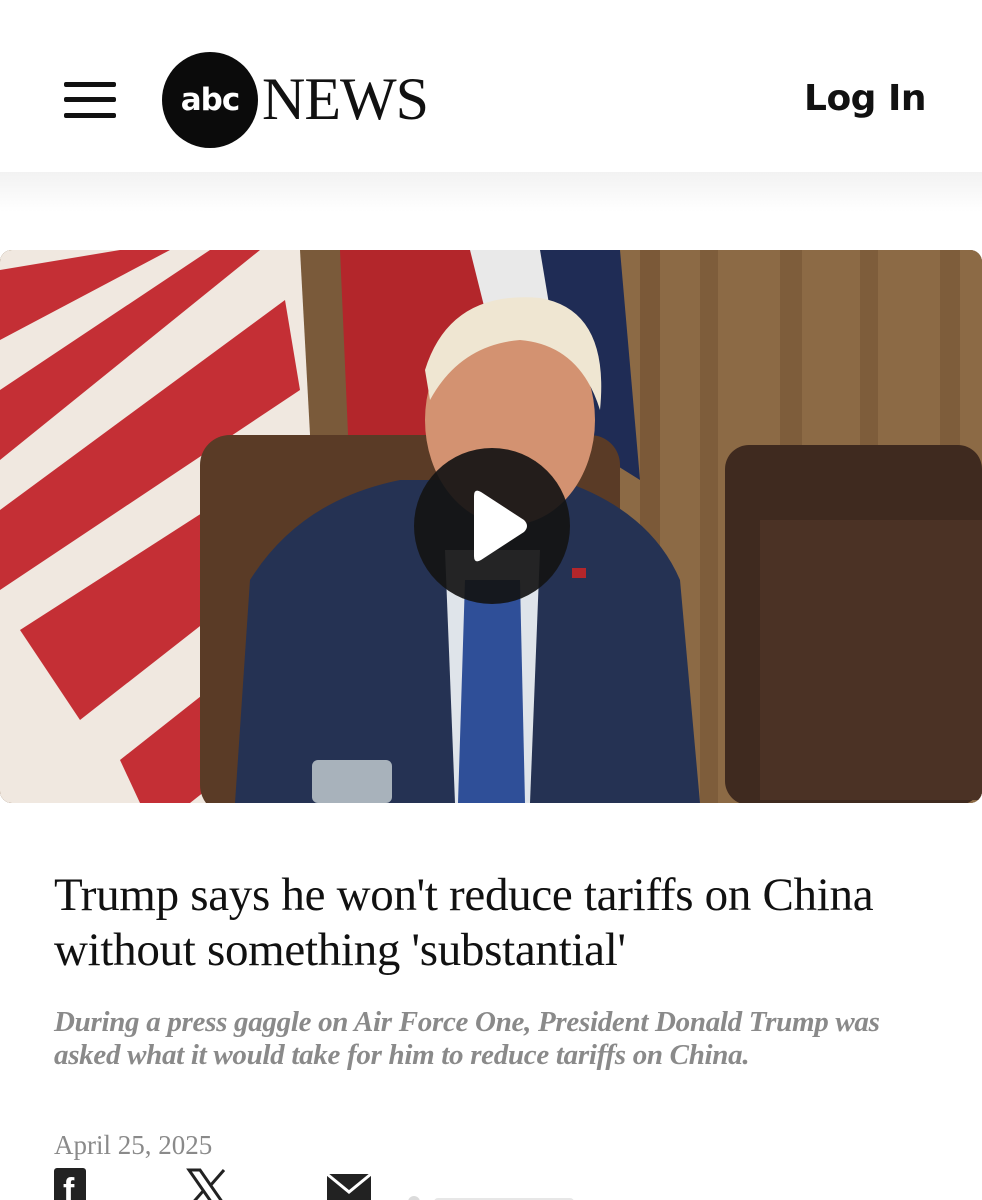 The height and width of the screenshot is (1200, 982). I want to click on facebook-icon: f, so click(70, 1184).